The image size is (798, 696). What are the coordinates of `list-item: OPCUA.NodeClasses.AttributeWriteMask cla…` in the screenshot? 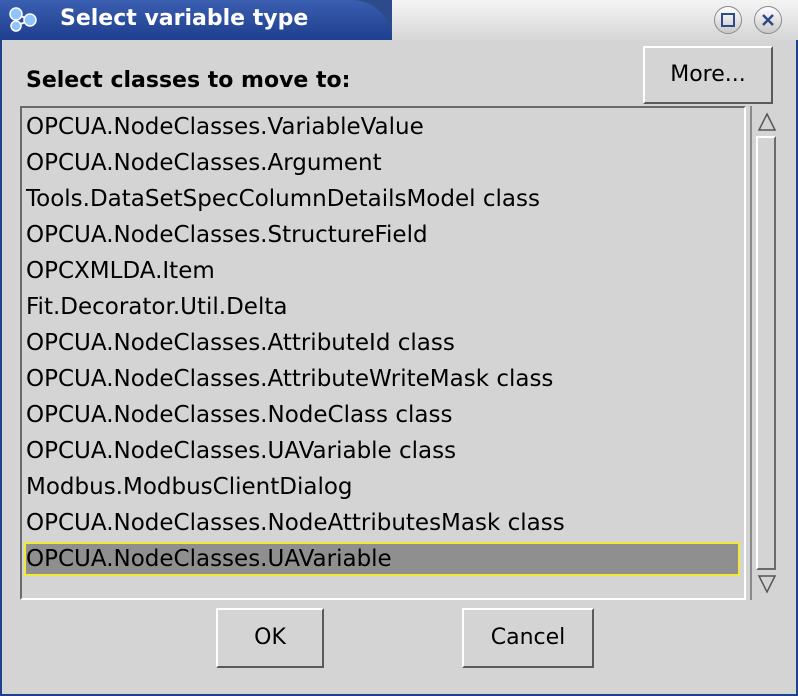 It's located at (382, 379).